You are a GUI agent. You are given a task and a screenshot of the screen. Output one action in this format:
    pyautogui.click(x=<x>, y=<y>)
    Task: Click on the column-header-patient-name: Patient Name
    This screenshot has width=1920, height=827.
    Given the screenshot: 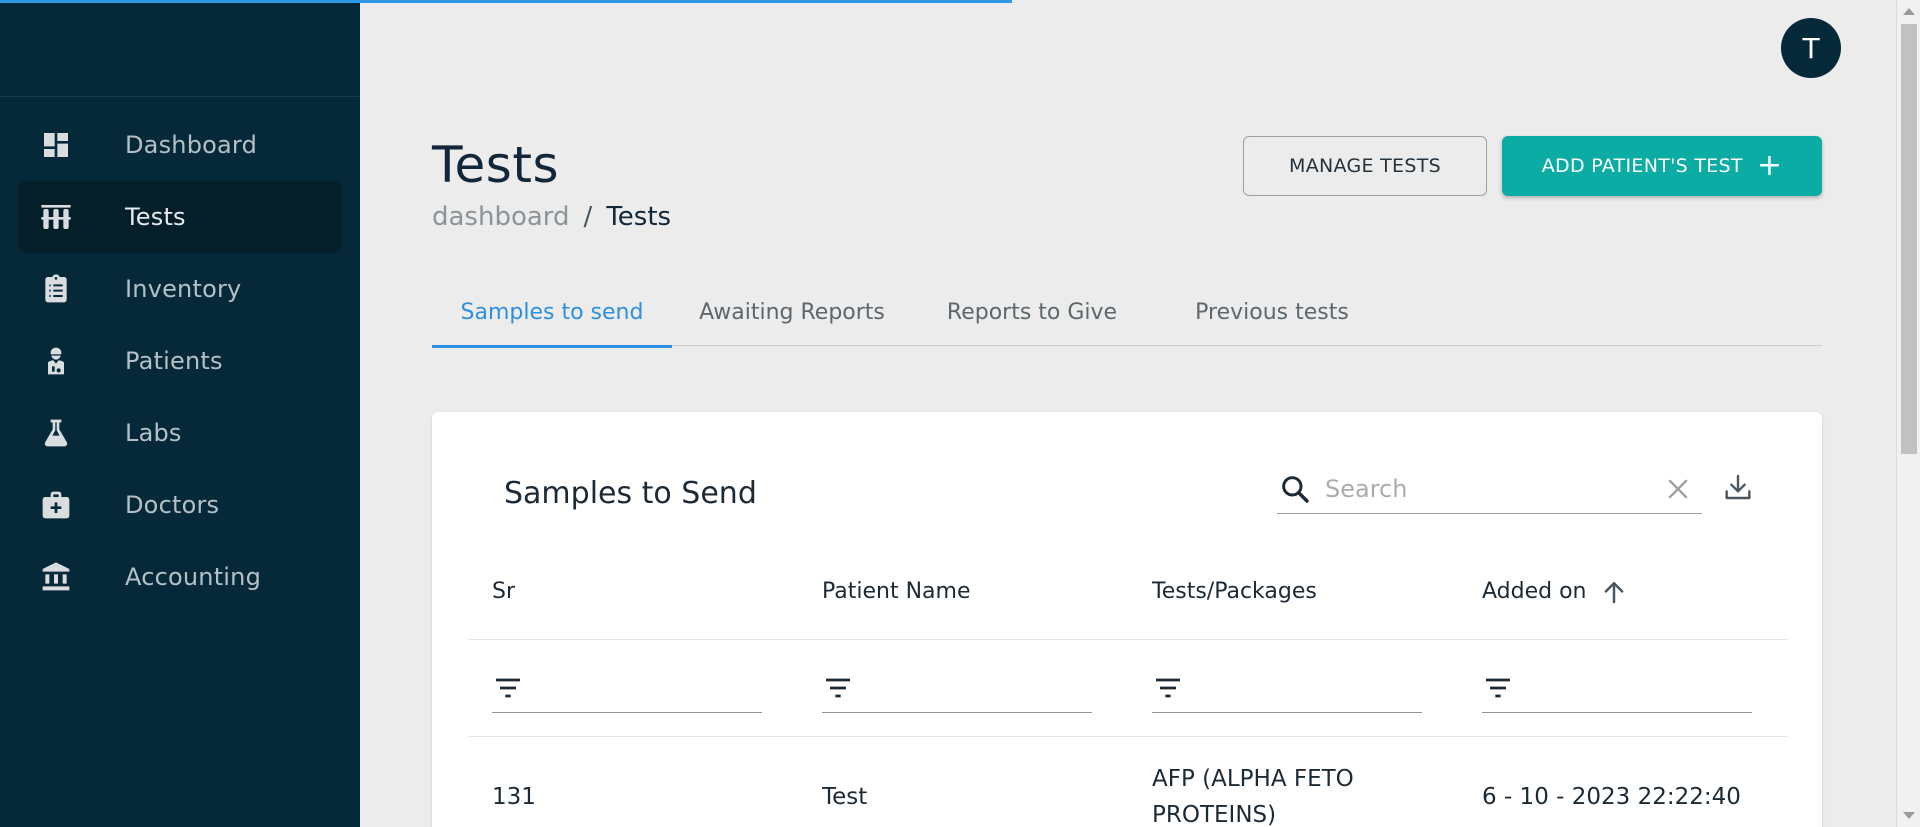 What is the action you would take?
    pyautogui.click(x=963, y=591)
    